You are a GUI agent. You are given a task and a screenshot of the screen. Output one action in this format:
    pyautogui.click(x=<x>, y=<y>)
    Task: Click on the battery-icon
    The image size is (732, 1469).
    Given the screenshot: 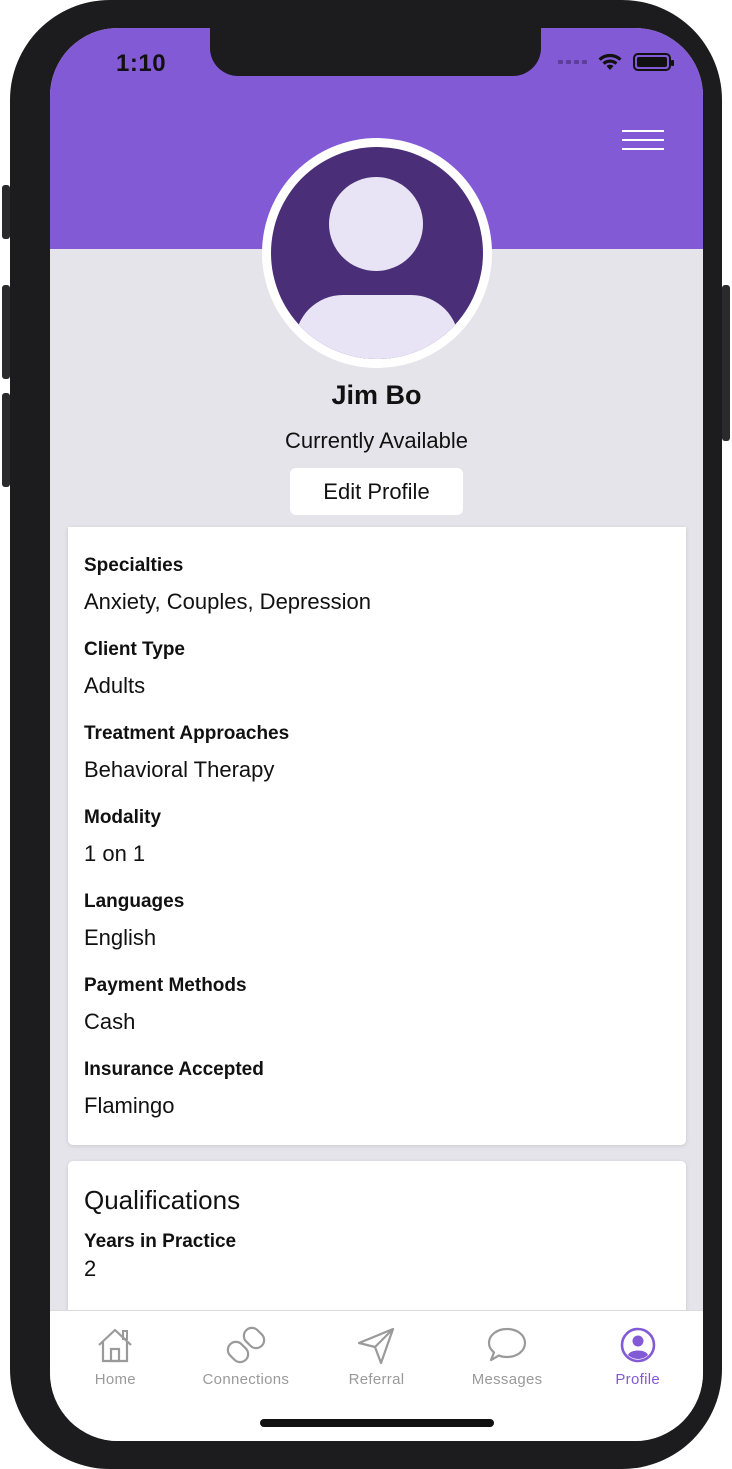 What is the action you would take?
    pyautogui.click(x=653, y=62)
    